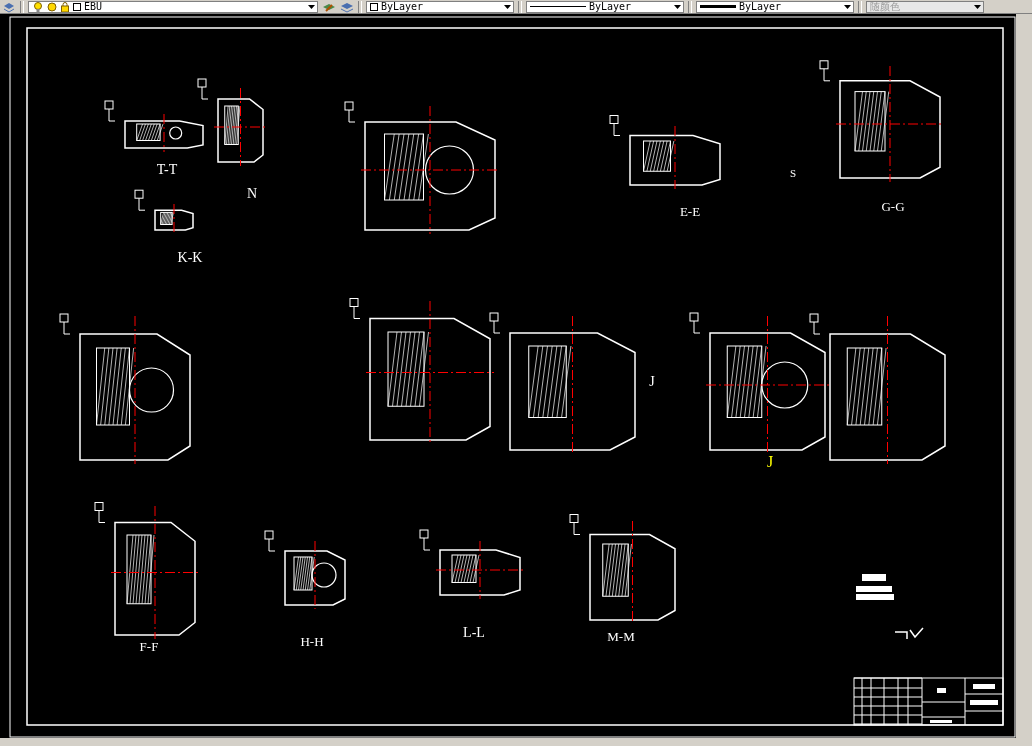  What do you see at coordinates (474, 632) in the screenshot?
I see `section-label: L-L` at bounding box center [474, 632].